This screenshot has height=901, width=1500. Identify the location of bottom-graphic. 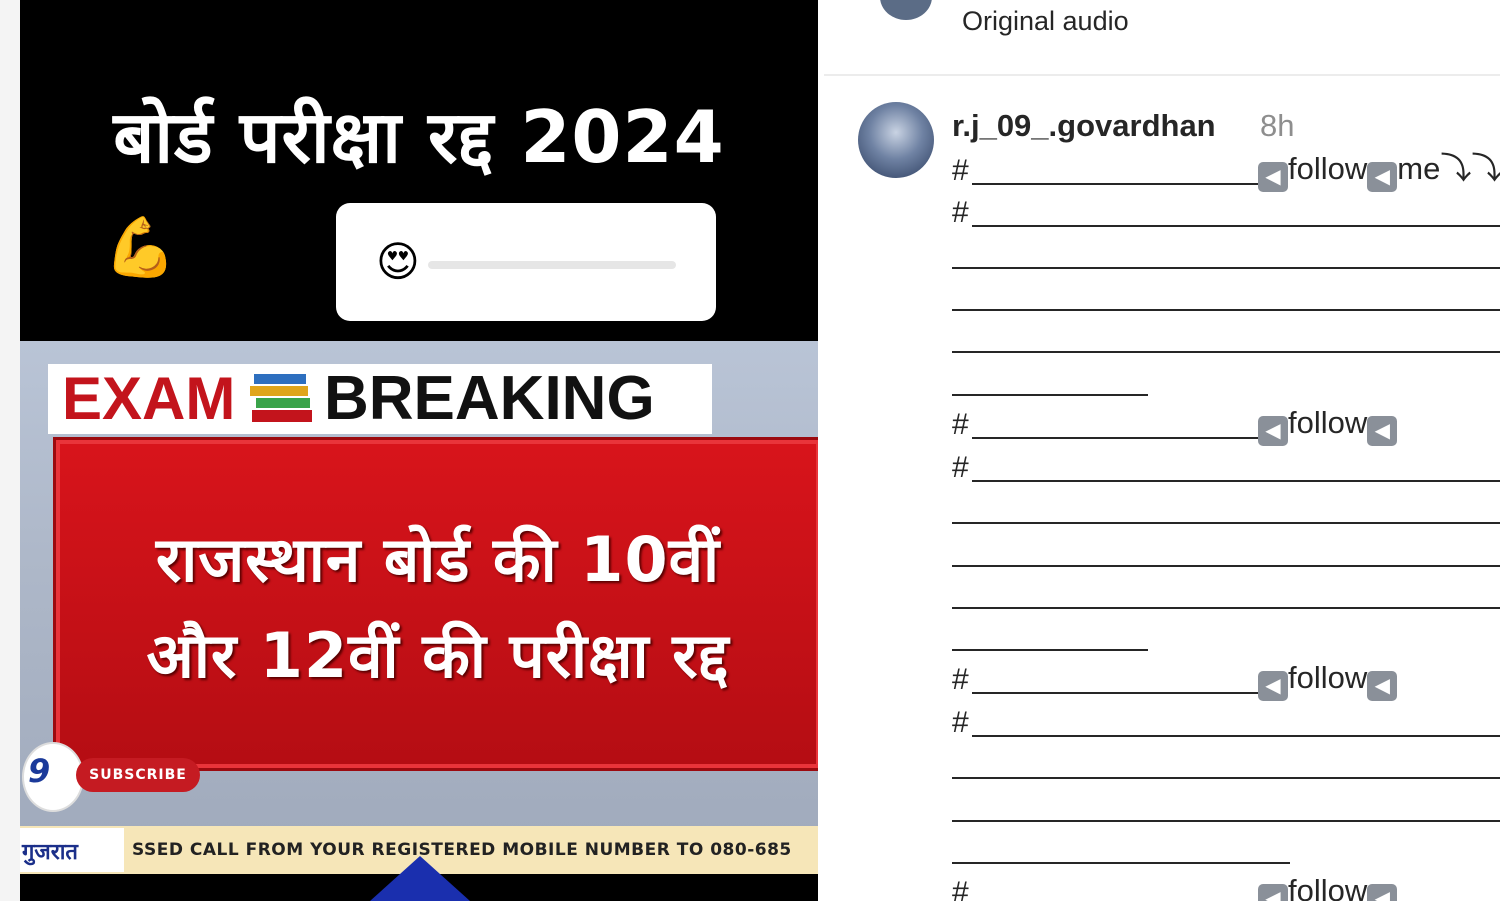
(420, 878).